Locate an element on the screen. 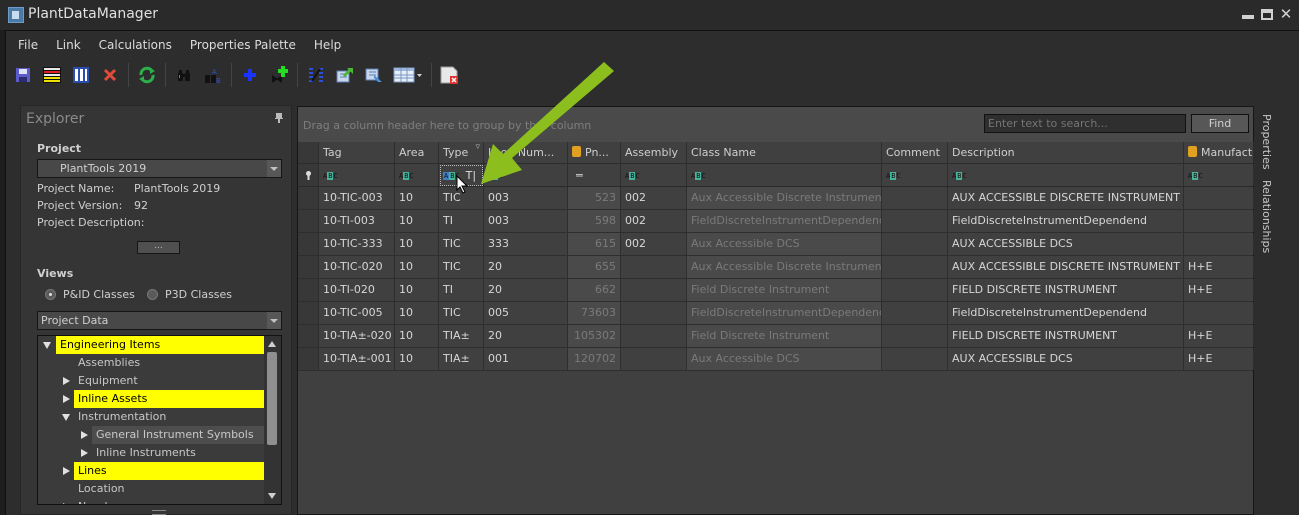  cell-loop-number: 333 is located at coordinates (526, 244).